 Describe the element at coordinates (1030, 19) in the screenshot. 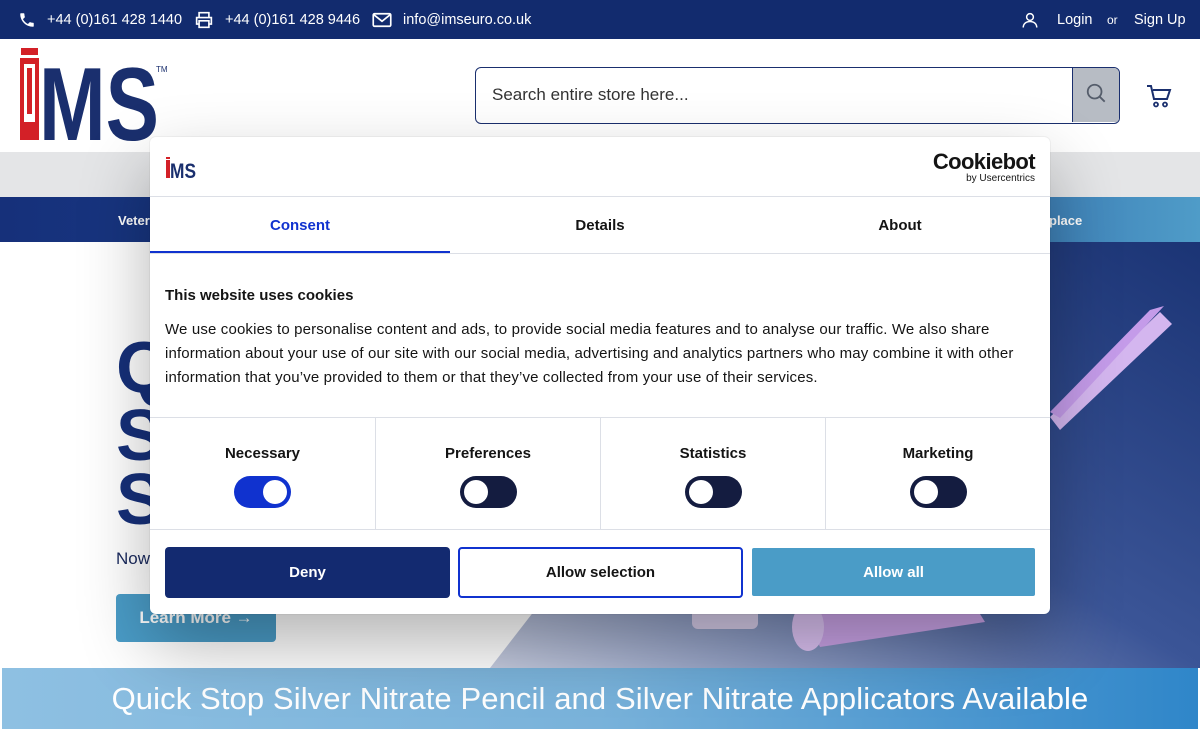

I see `user-icon` at that location.